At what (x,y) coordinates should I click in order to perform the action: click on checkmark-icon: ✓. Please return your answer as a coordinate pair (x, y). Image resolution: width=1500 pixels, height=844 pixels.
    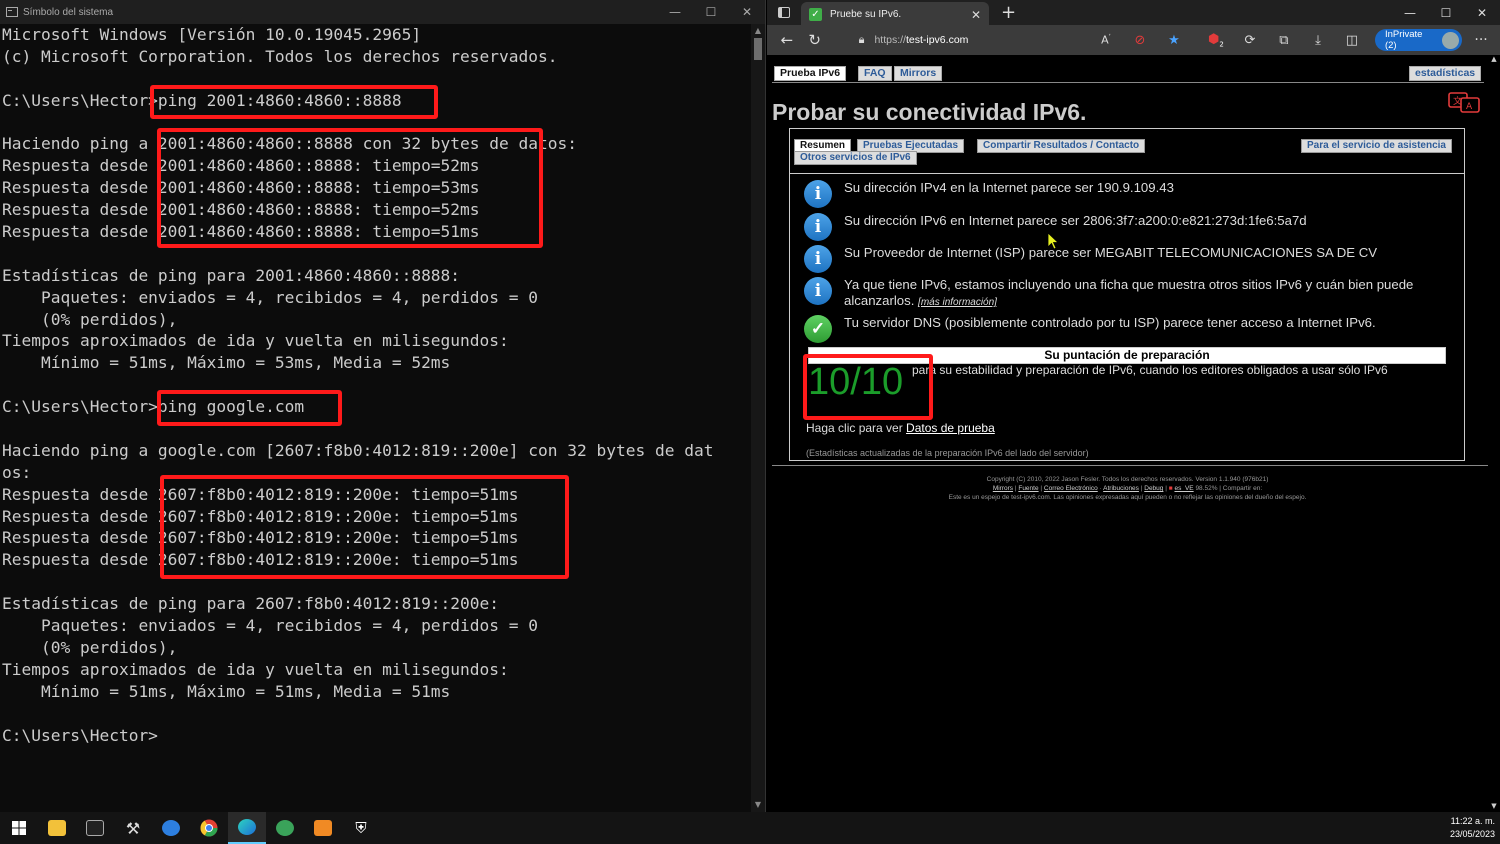
    Looking at the image, I should click on (818, 329).